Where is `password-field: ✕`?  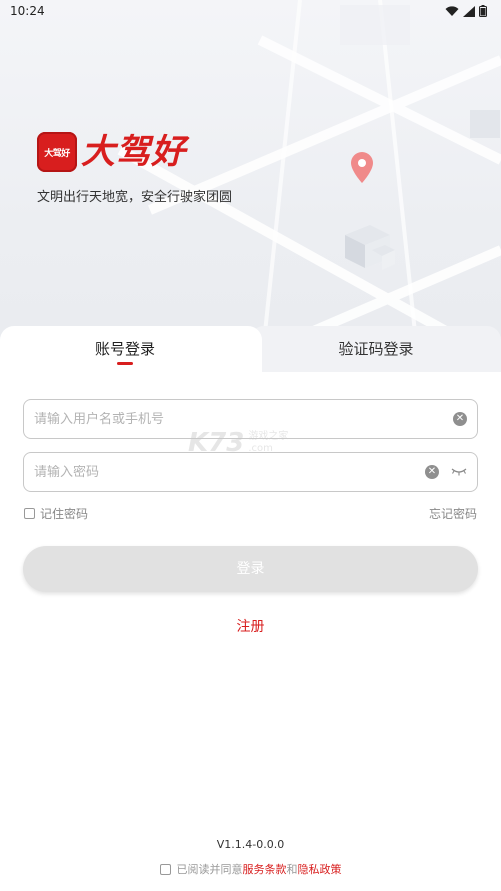
password-field: ✕ is located at coordinates (250, 472).